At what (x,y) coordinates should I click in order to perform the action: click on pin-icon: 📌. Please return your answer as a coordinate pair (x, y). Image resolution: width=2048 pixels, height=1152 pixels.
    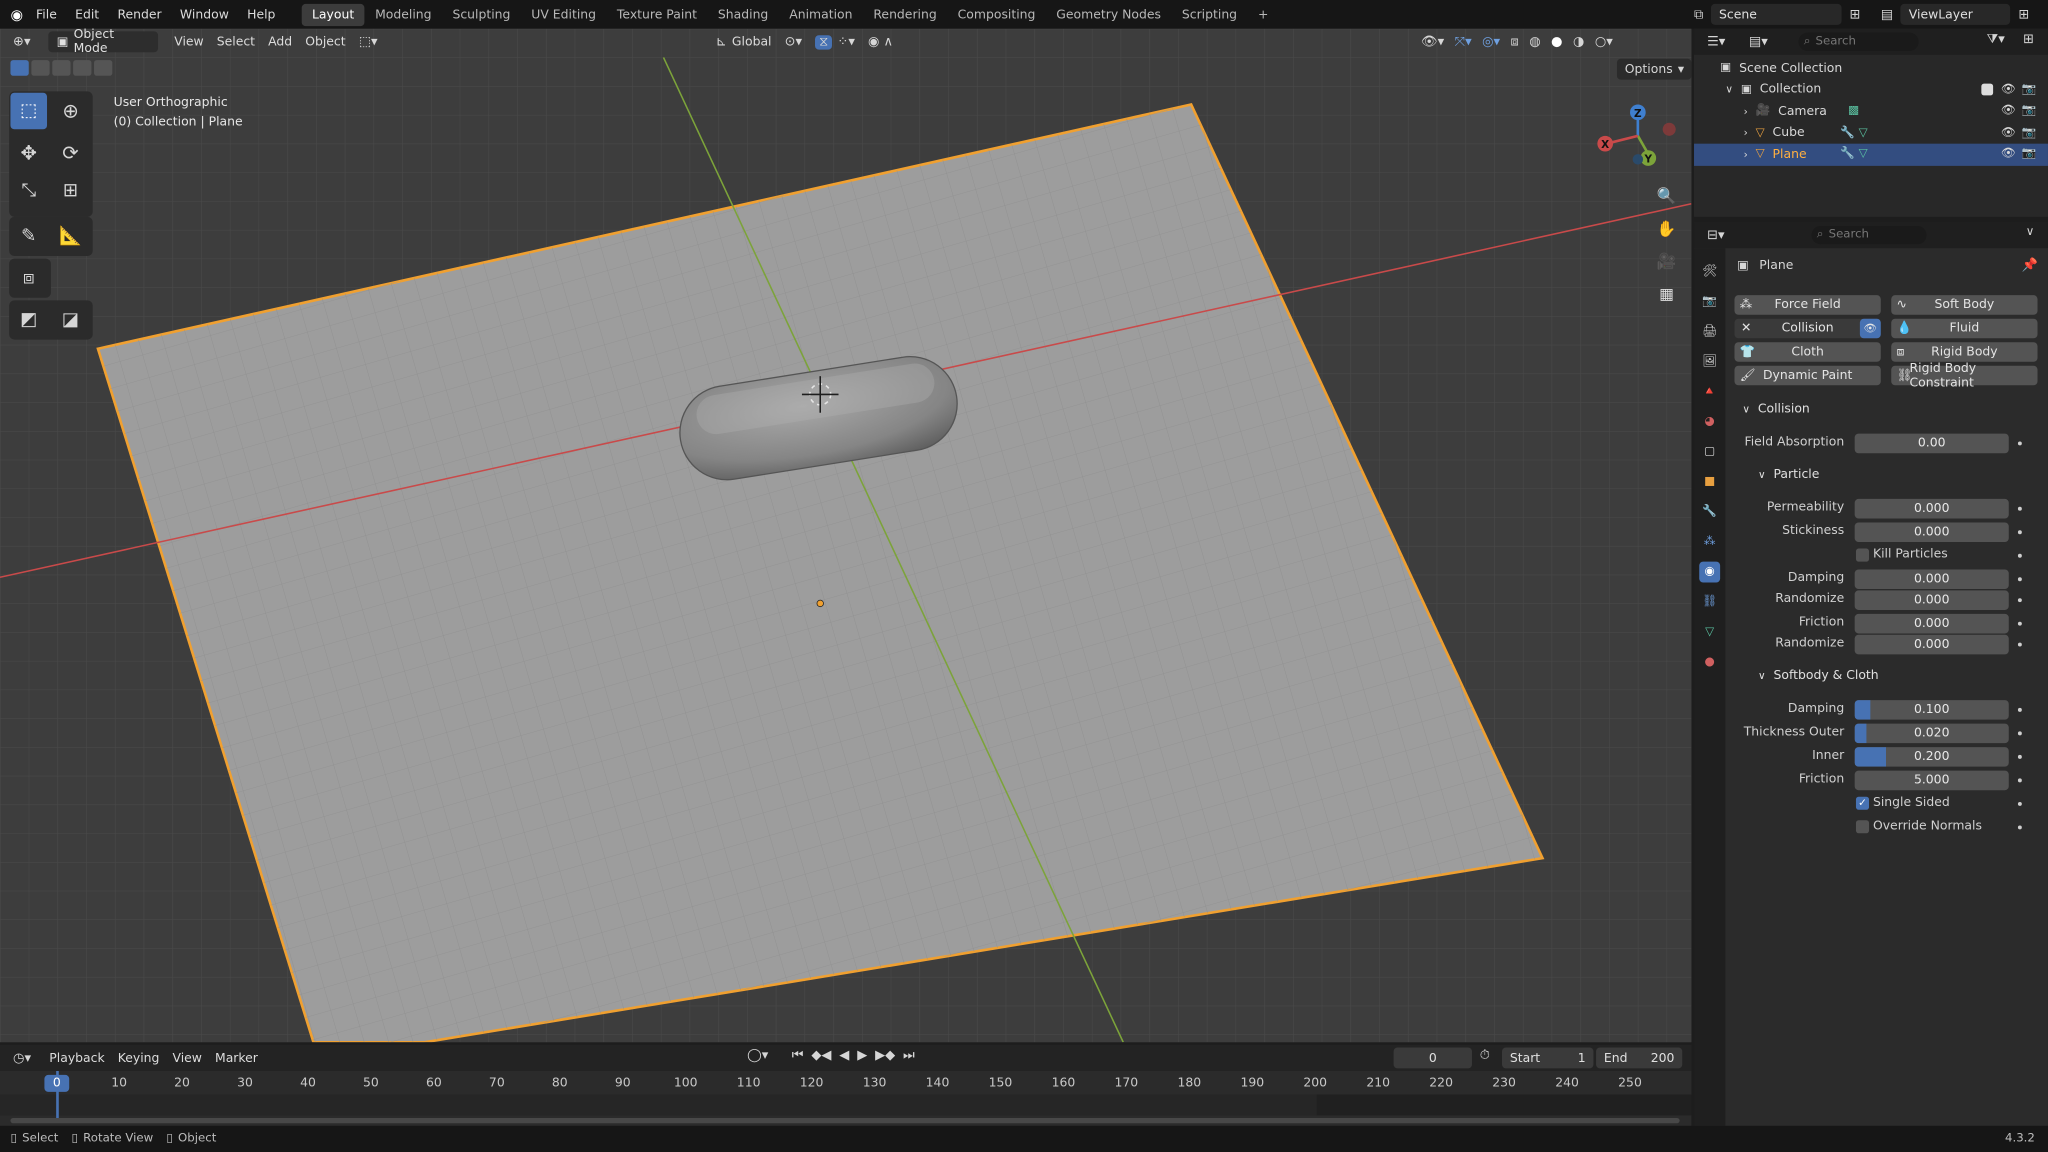
    Looking at the image, I should click on (2030, 266).